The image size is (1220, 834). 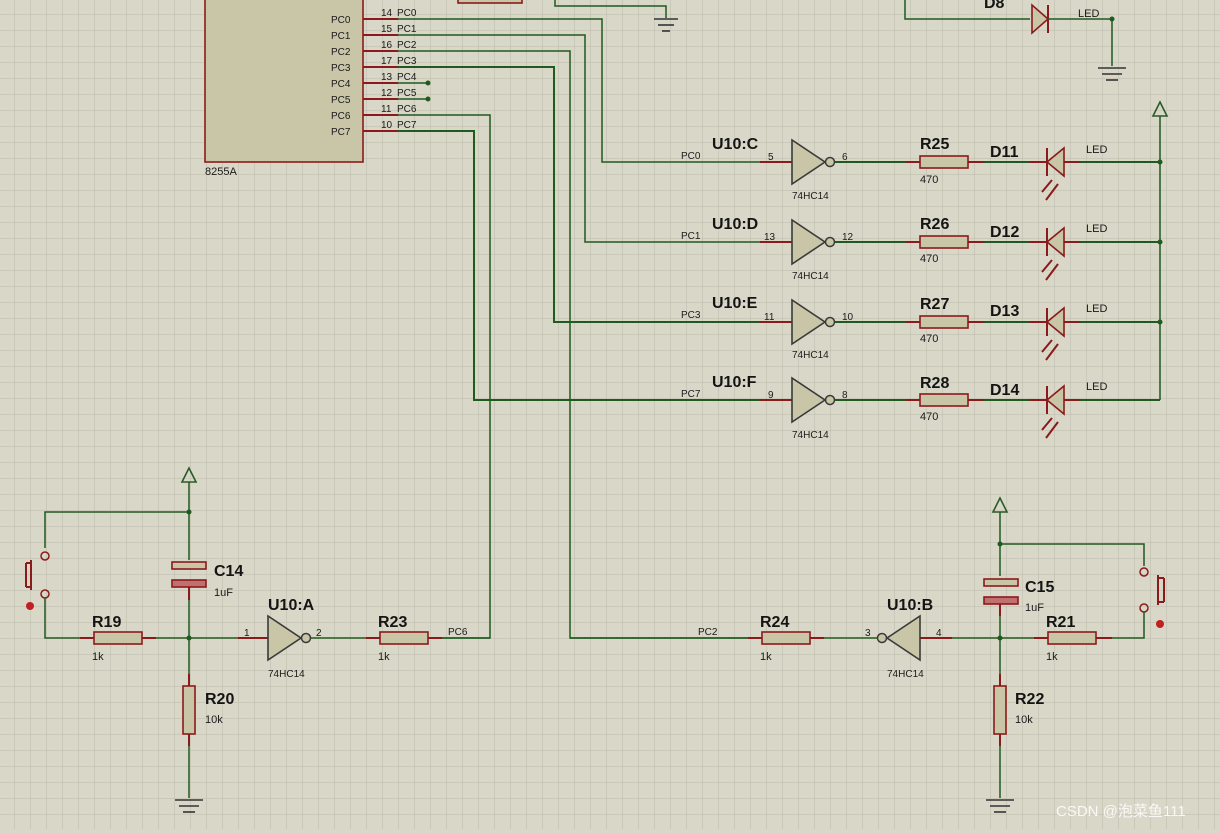 I want to click on diode-label: D13, so click(x=1004, y=311).